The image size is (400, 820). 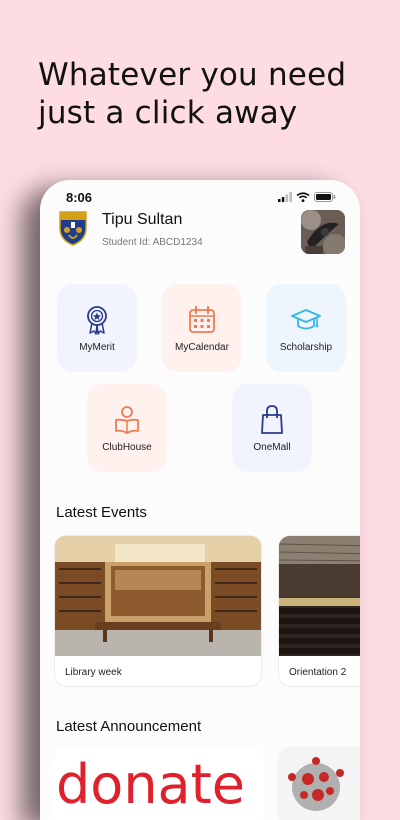 What do you see at coordinates (200, 233) in the screenshot?
I see `profile-header: Tipu Sultan Student Id: ABCD1234` at bounding box center [200, 233].